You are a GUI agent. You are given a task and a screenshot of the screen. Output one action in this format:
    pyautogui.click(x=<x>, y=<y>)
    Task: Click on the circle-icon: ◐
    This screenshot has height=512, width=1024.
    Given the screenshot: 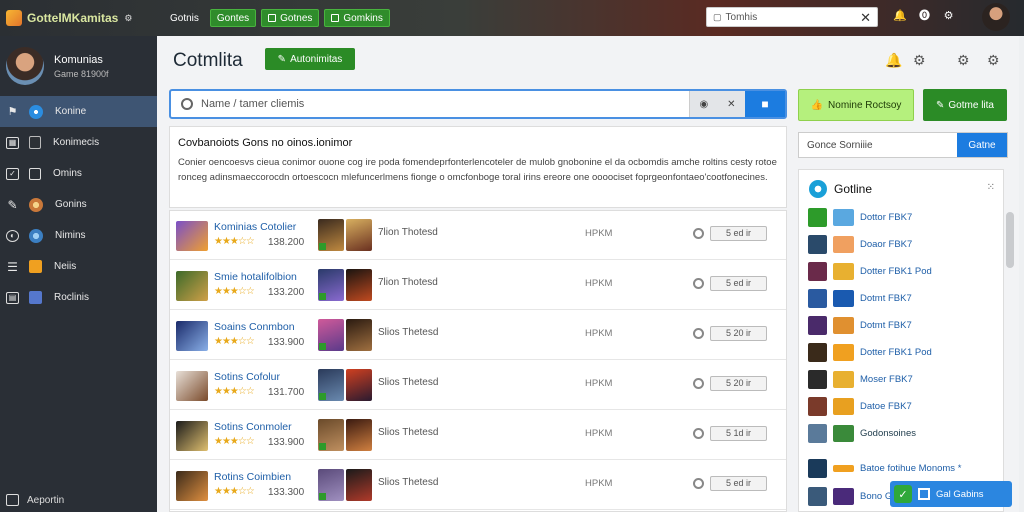 What is the action you would take?
    pyautogui.click(x=12, y=235)
    